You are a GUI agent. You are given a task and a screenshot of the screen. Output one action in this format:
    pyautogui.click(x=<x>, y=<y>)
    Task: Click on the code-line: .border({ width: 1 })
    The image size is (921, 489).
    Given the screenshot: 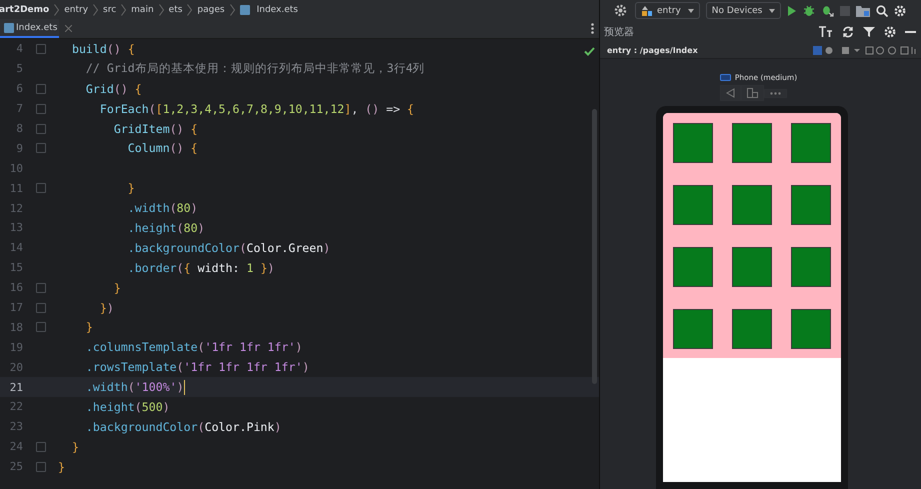 What is the action you would take?
    pyautogui.click(x=200, y=267)
    